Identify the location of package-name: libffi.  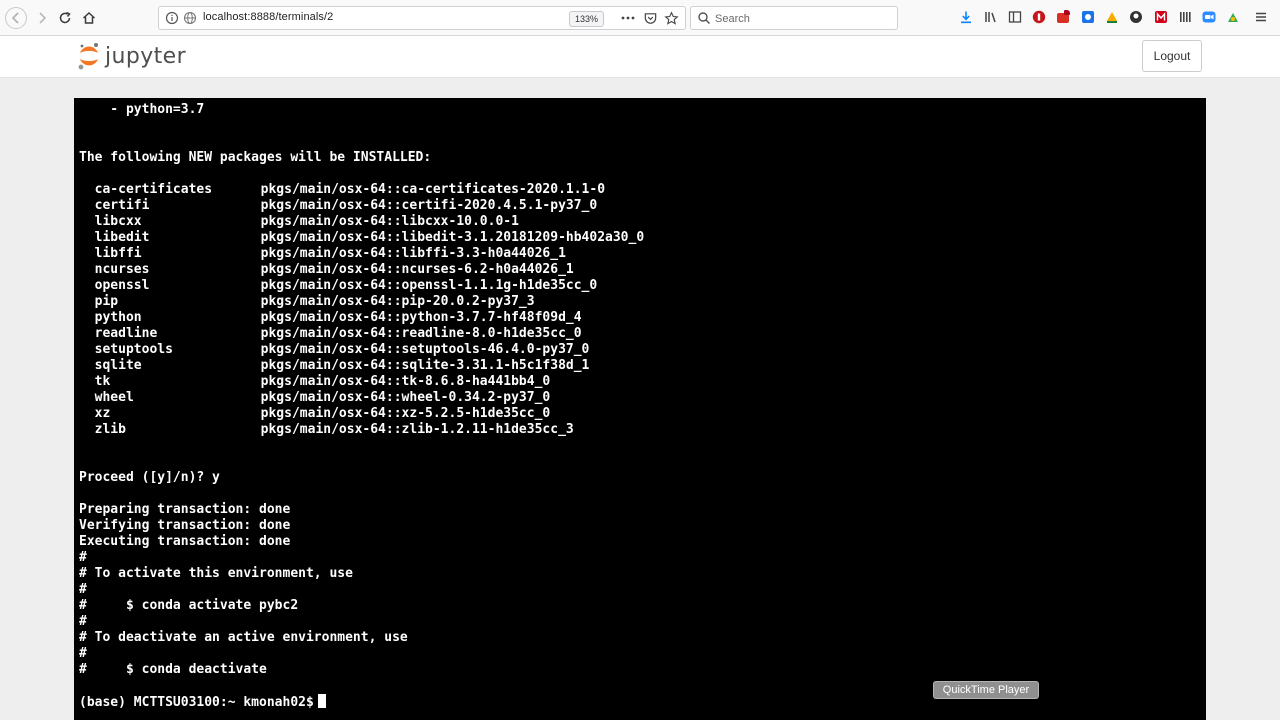
(118, 253).